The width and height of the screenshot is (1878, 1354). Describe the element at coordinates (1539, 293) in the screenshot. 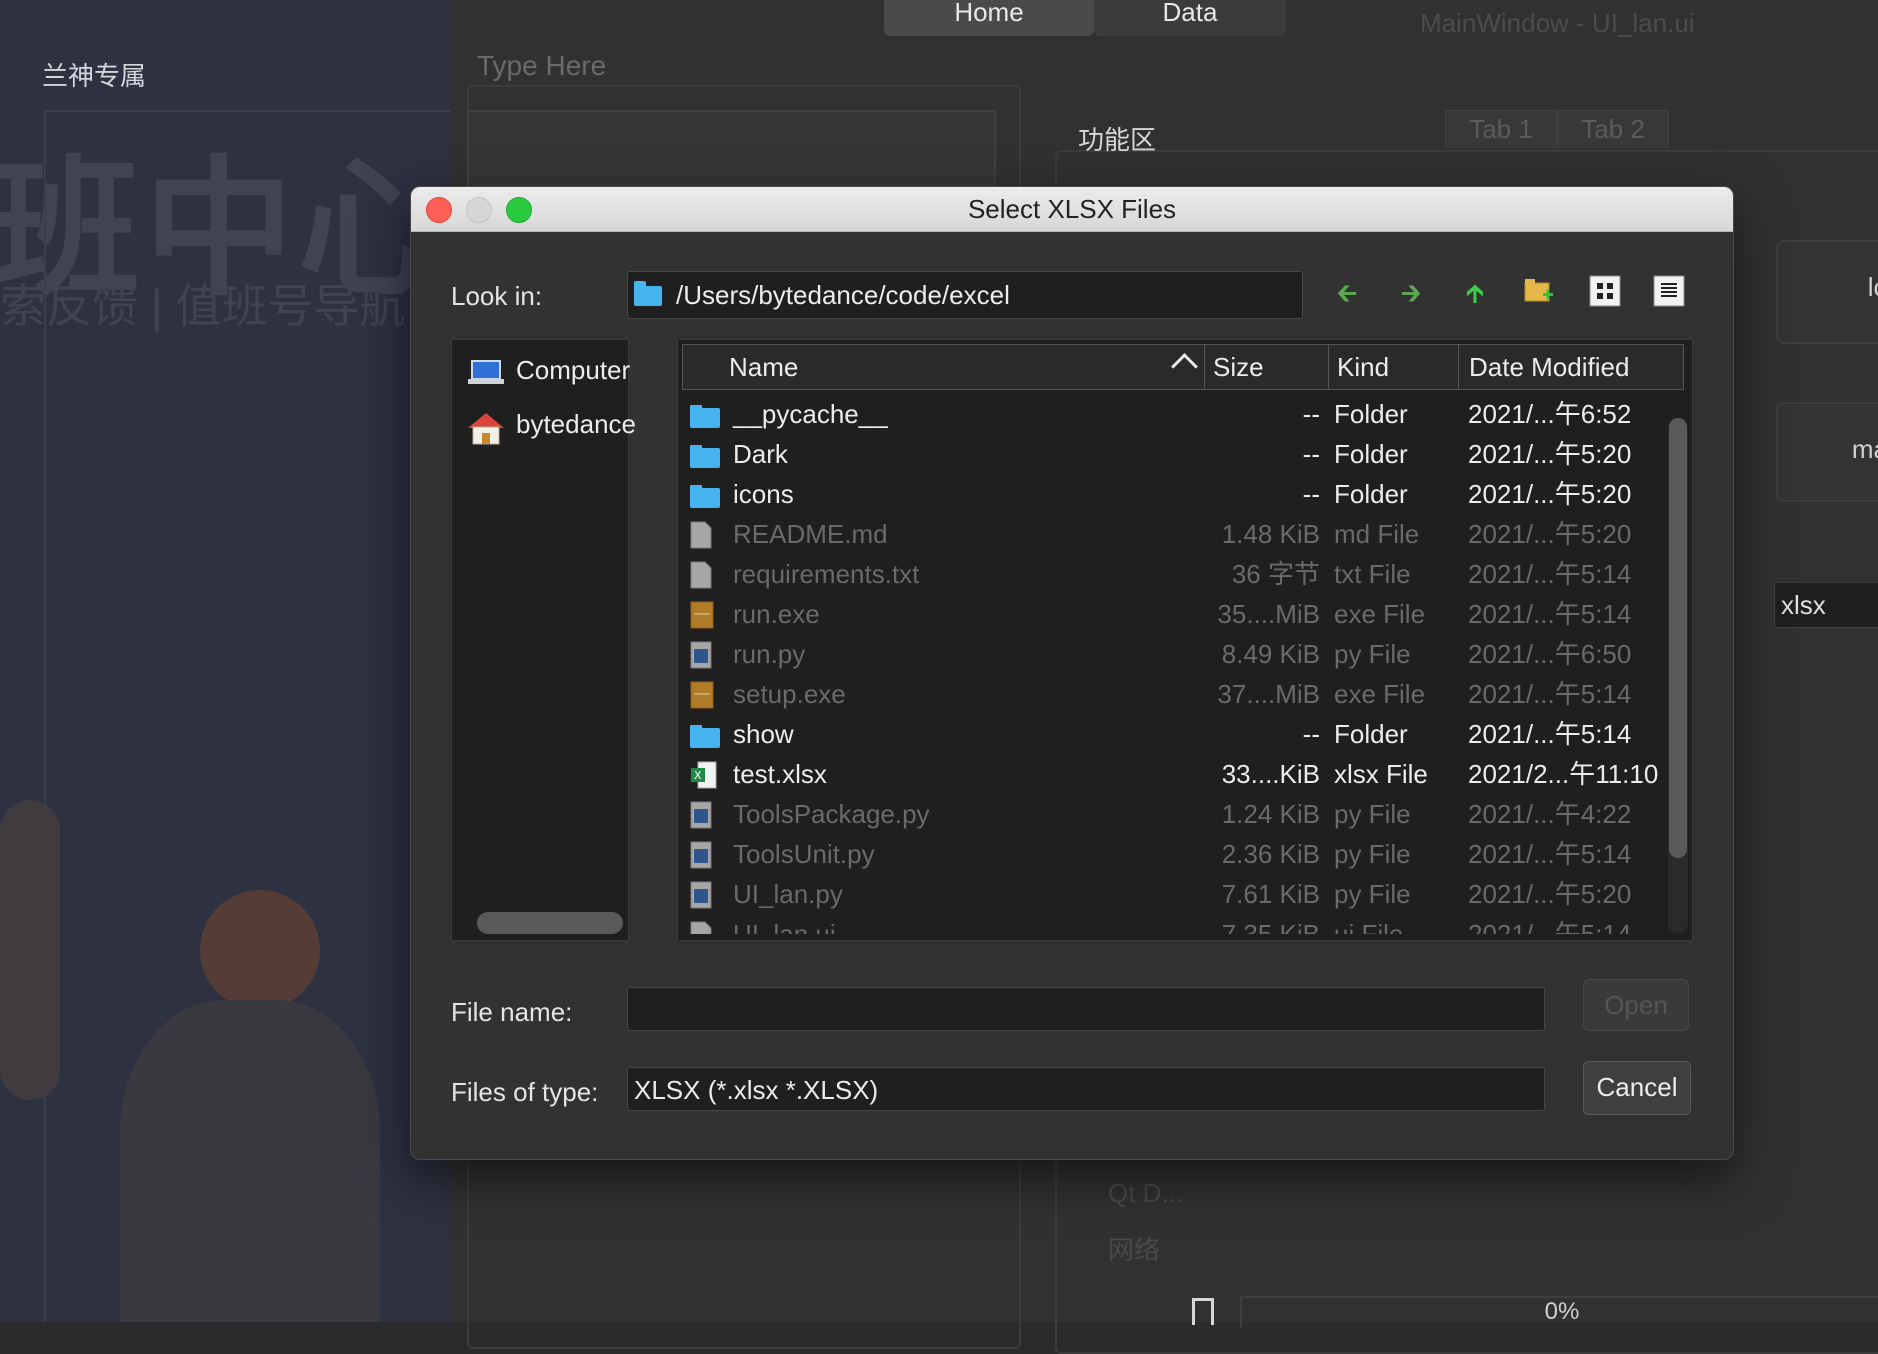

I see `new-folder-icon` at that location.